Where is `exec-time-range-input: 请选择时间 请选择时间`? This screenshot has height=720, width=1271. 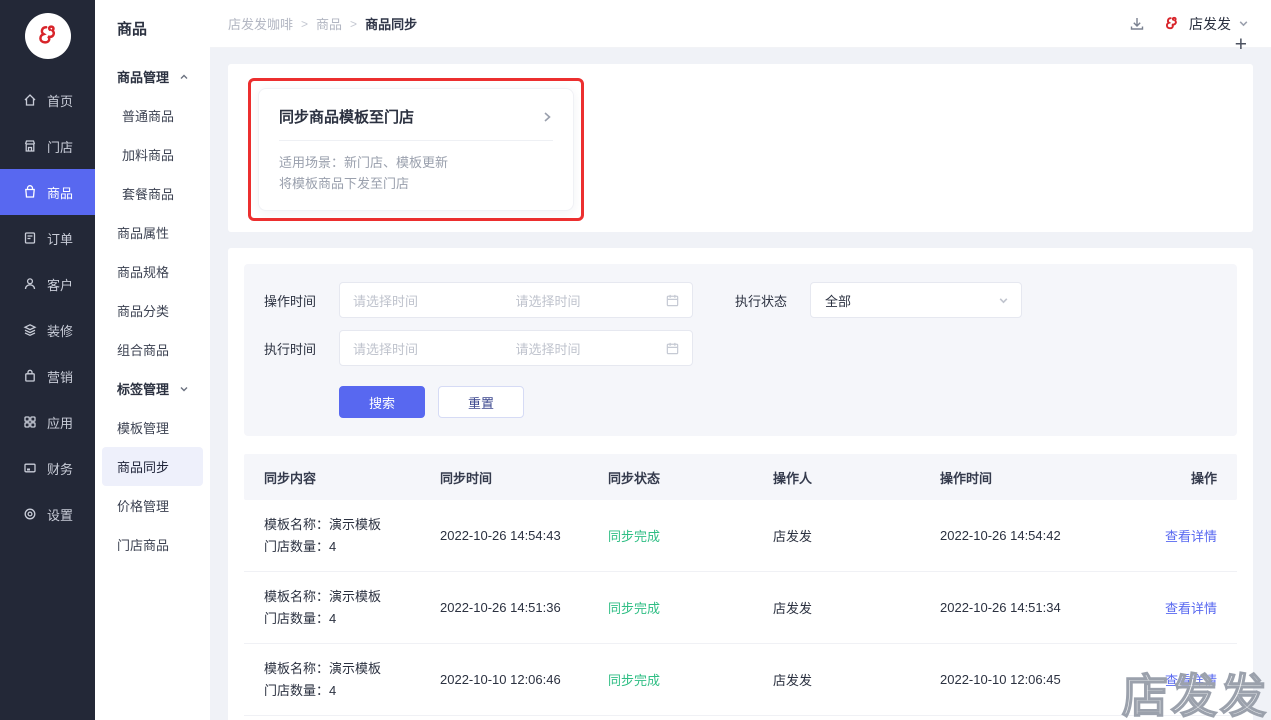 exec-time-range-input: 请选择时间 请选择时间 is located at coordinates (516, 348).